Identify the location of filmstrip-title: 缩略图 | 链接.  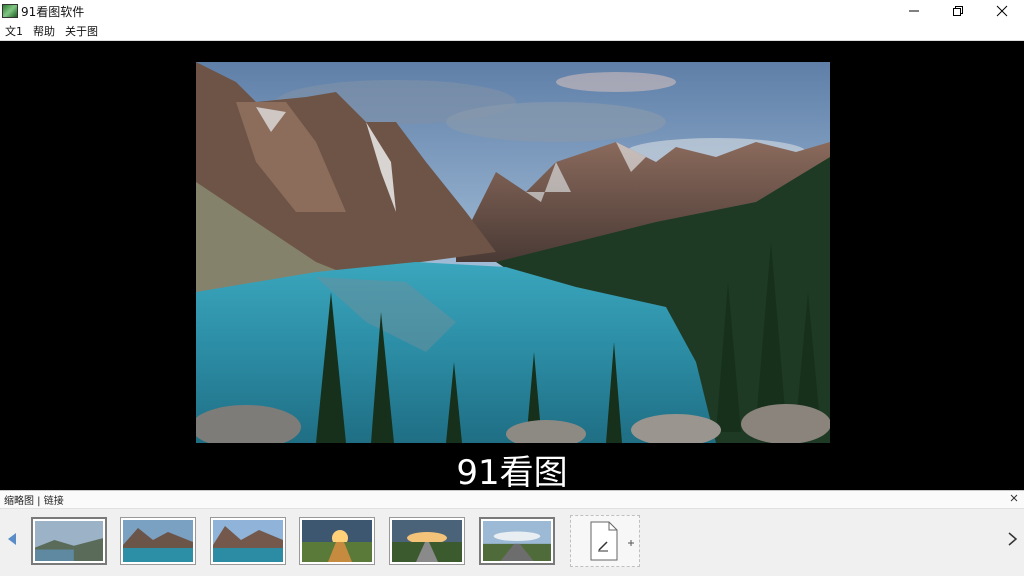
(34, 501).